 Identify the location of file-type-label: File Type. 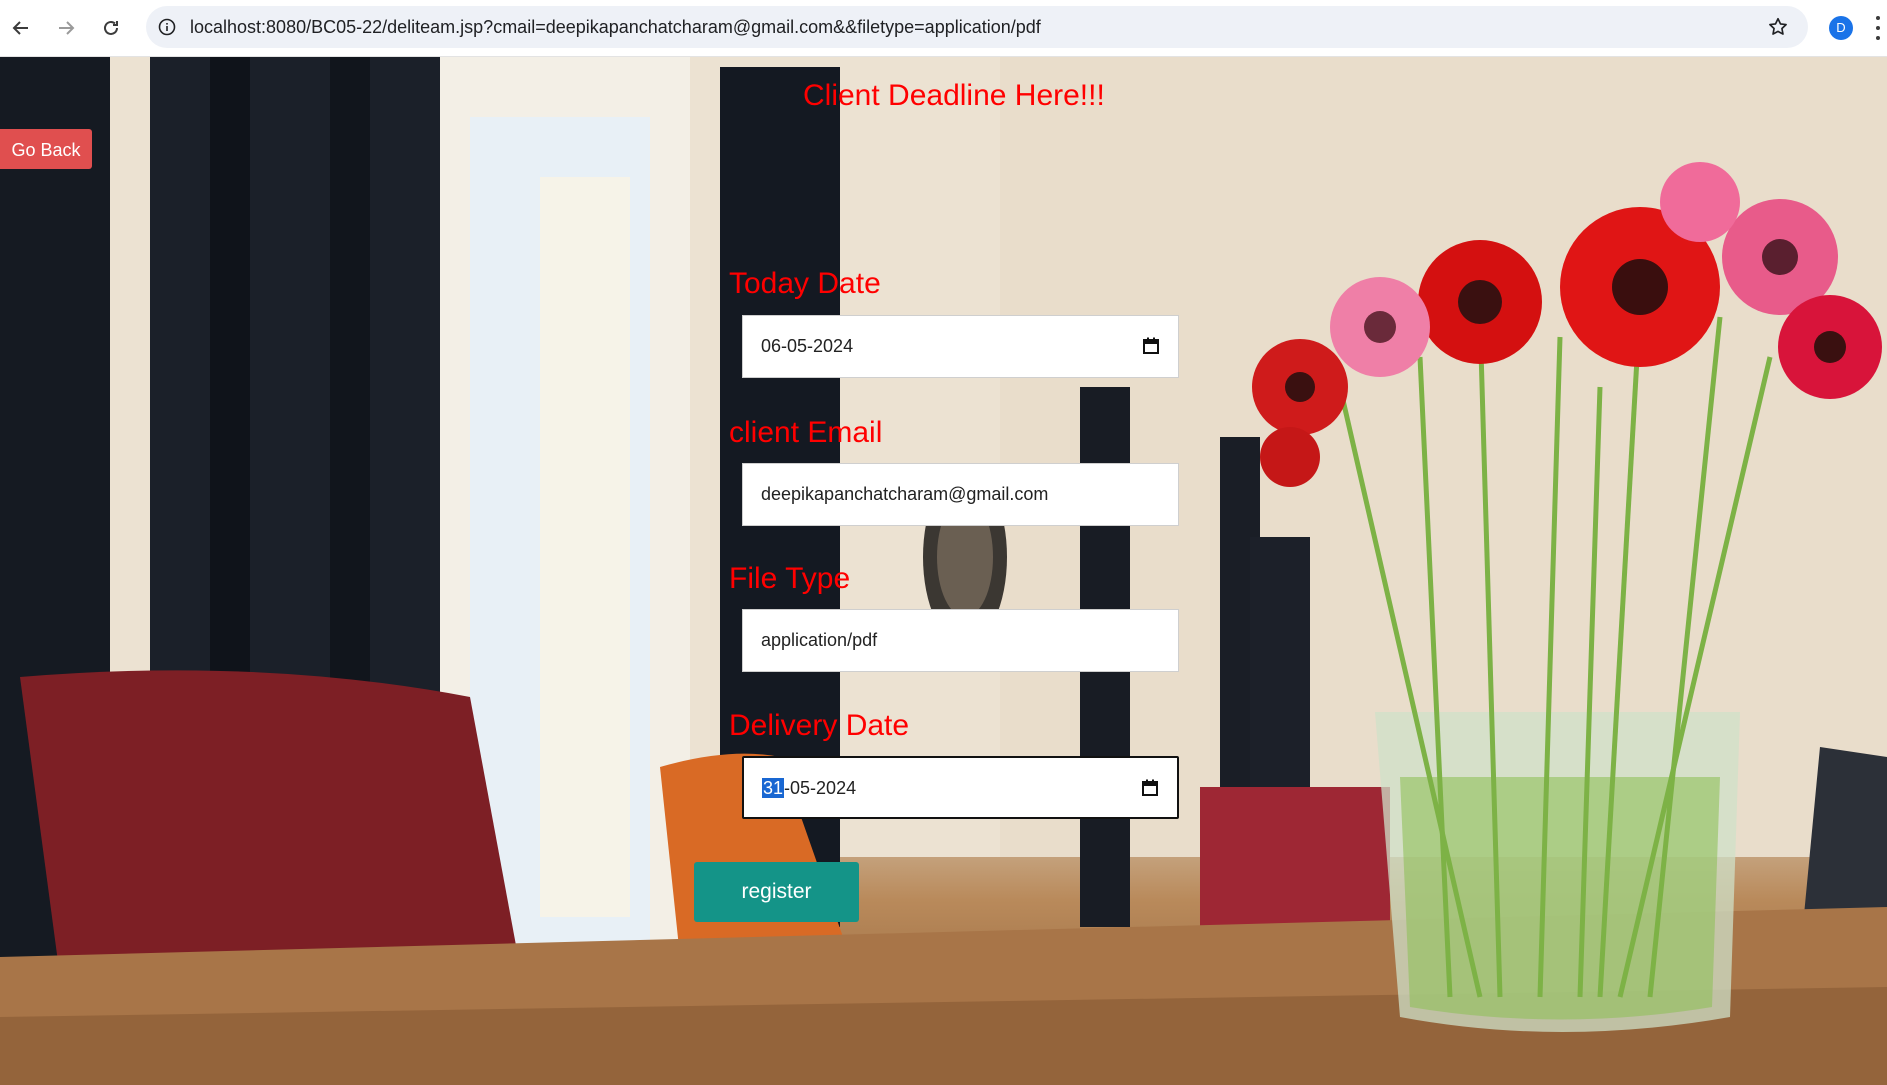
(790, 578).